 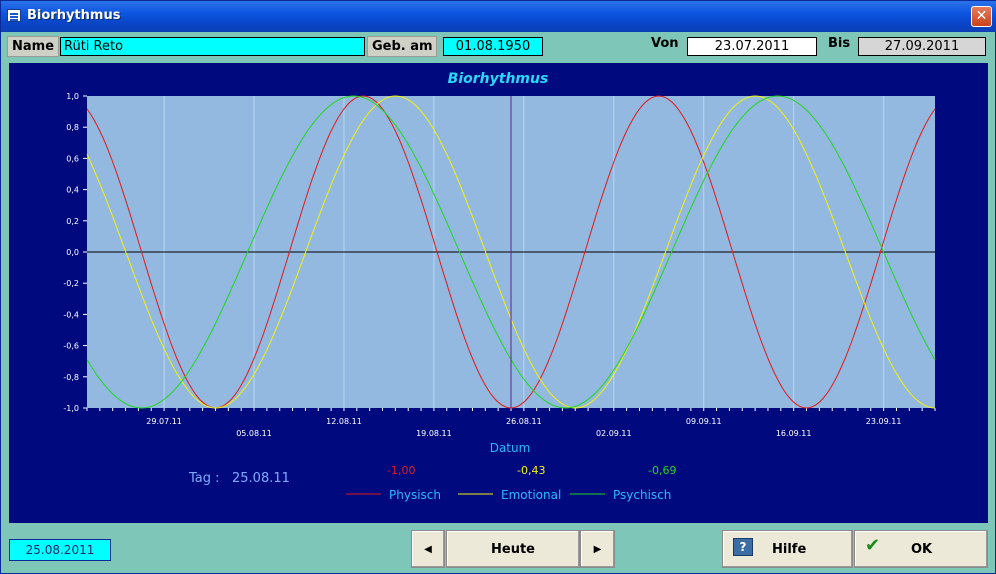 I want to click on today-label: Heute, so click(x=513, y=549).